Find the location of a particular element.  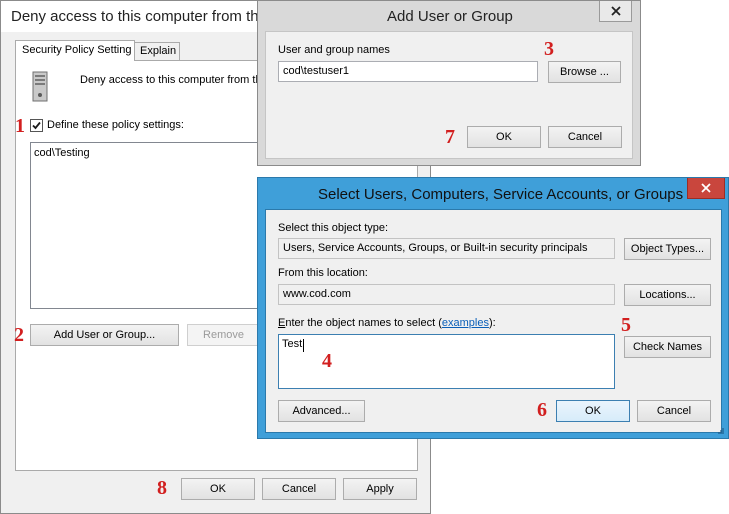

object-type-label: Select this object type: is located at coordinates (333, 228).